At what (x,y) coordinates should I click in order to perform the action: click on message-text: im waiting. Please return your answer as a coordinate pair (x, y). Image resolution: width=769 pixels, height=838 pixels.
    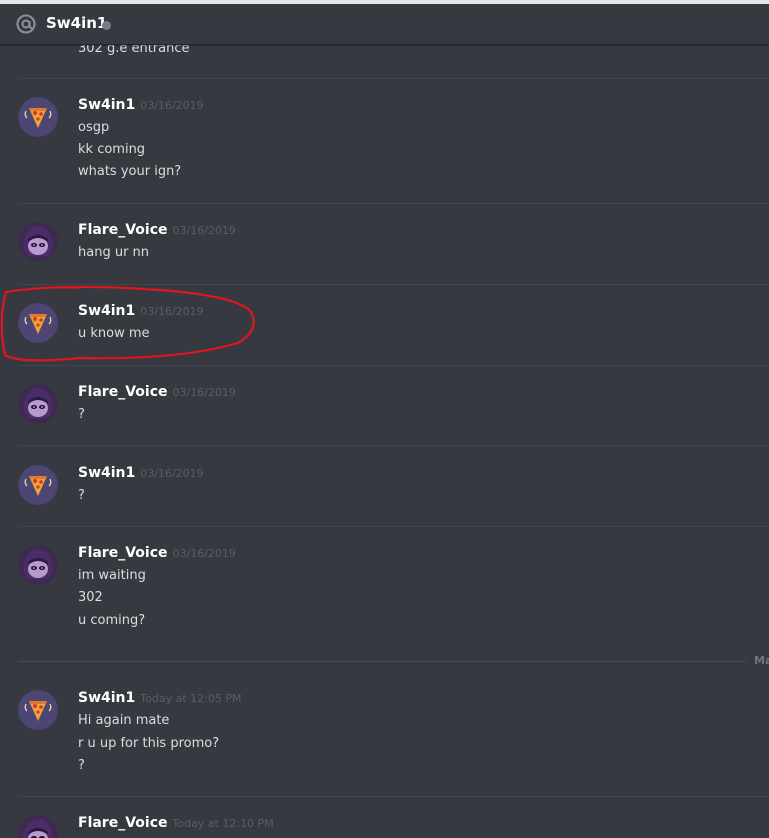
    Looking at the image, I should click on (112, 575).